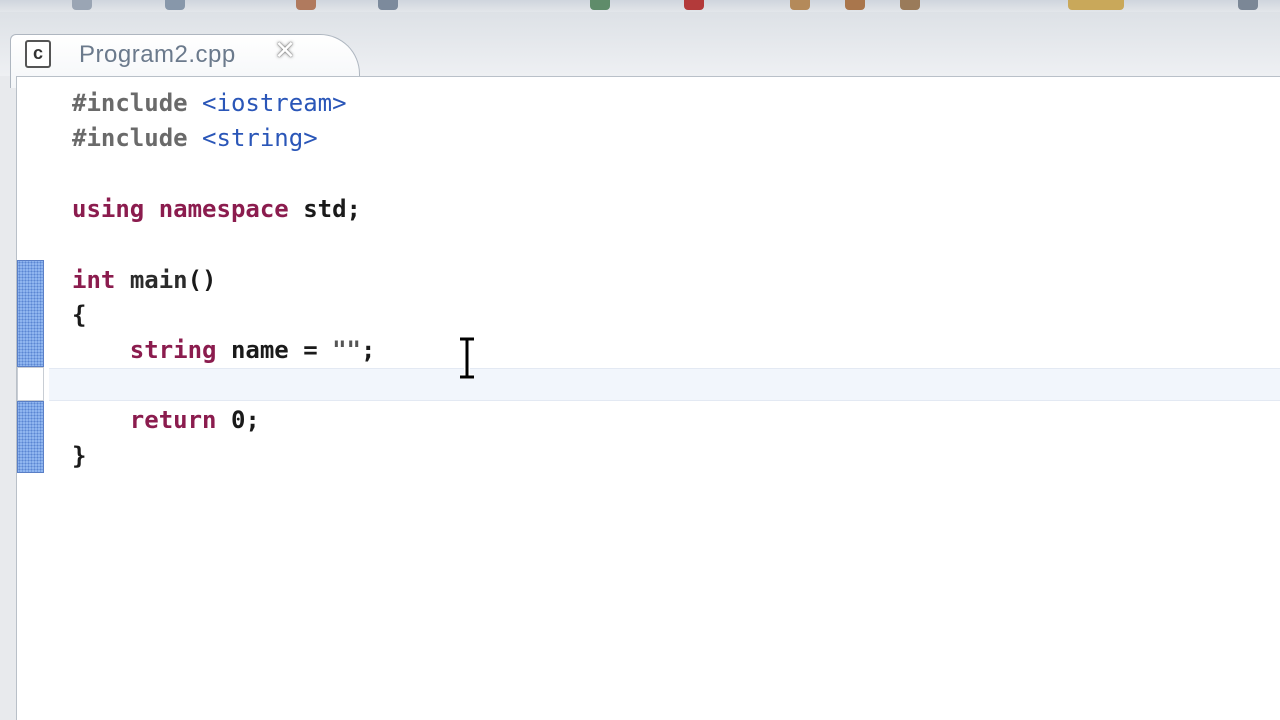 The image size is (1280, 720). I want to click on toolbar-button-step-over, so click(910, 5).